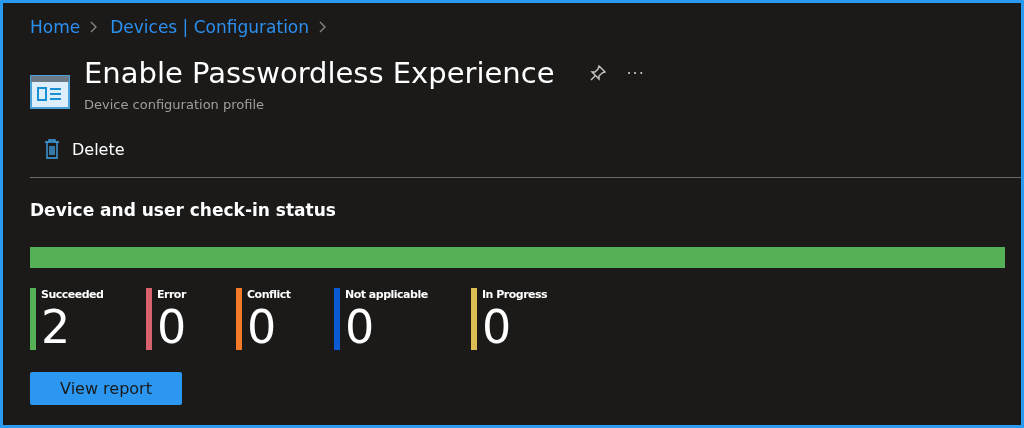 The height and width of the screenshot is (428, 1024). What do you see at coordinates (635, 73) in the screenshot?
I see `more-button: ···` at bounding box center [635, 73].